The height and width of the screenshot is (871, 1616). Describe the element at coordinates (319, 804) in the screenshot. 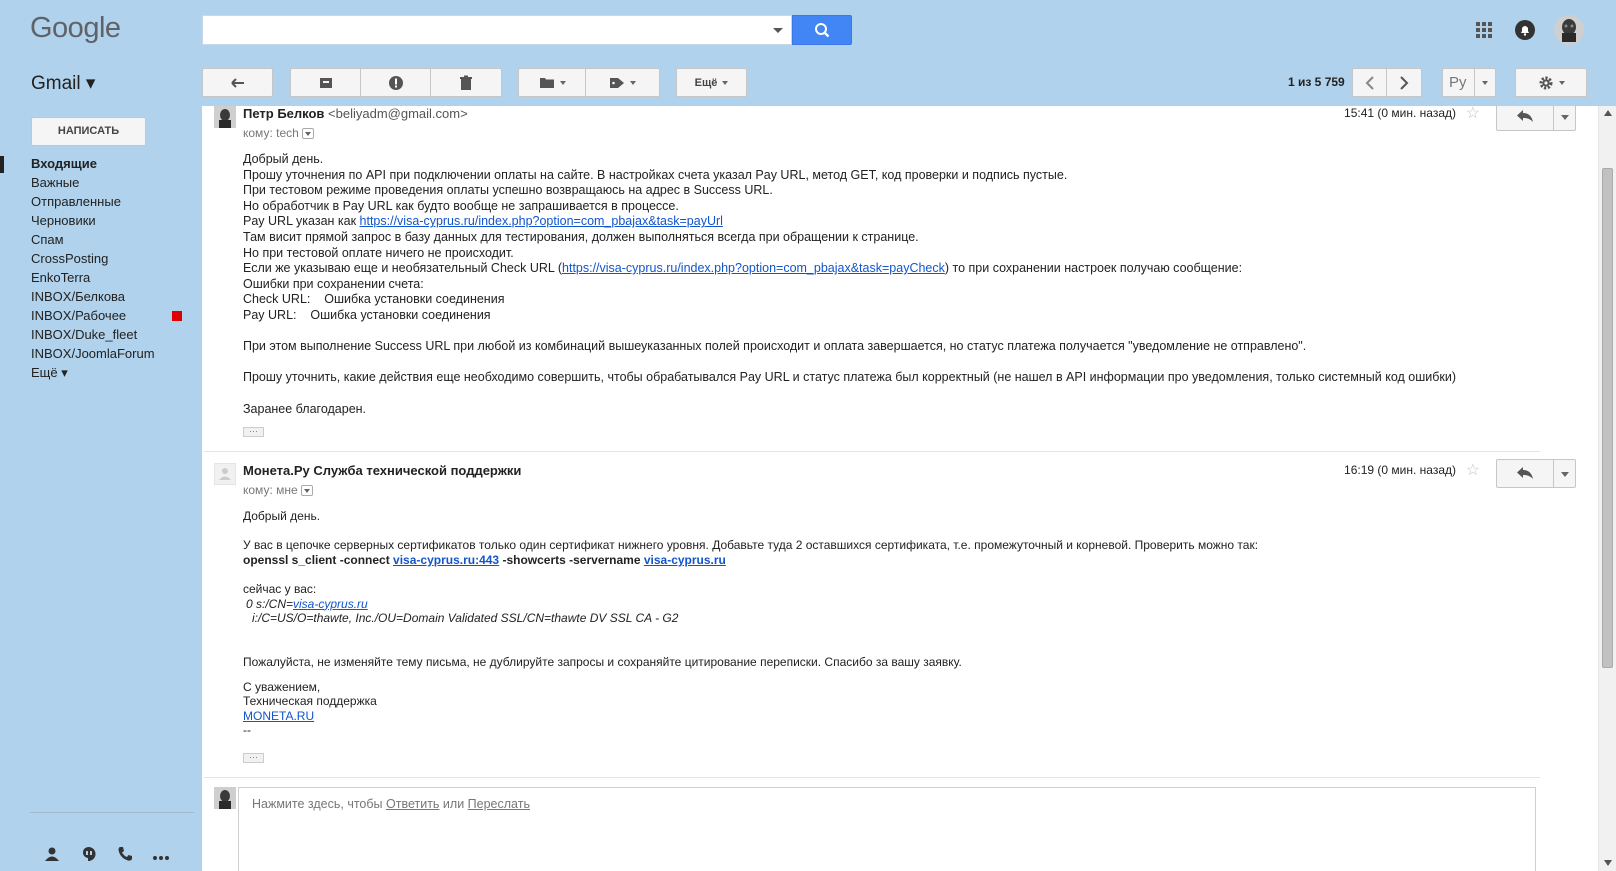

I see `reply-hint-text: Нажмите здесь, чтобы` at that location.